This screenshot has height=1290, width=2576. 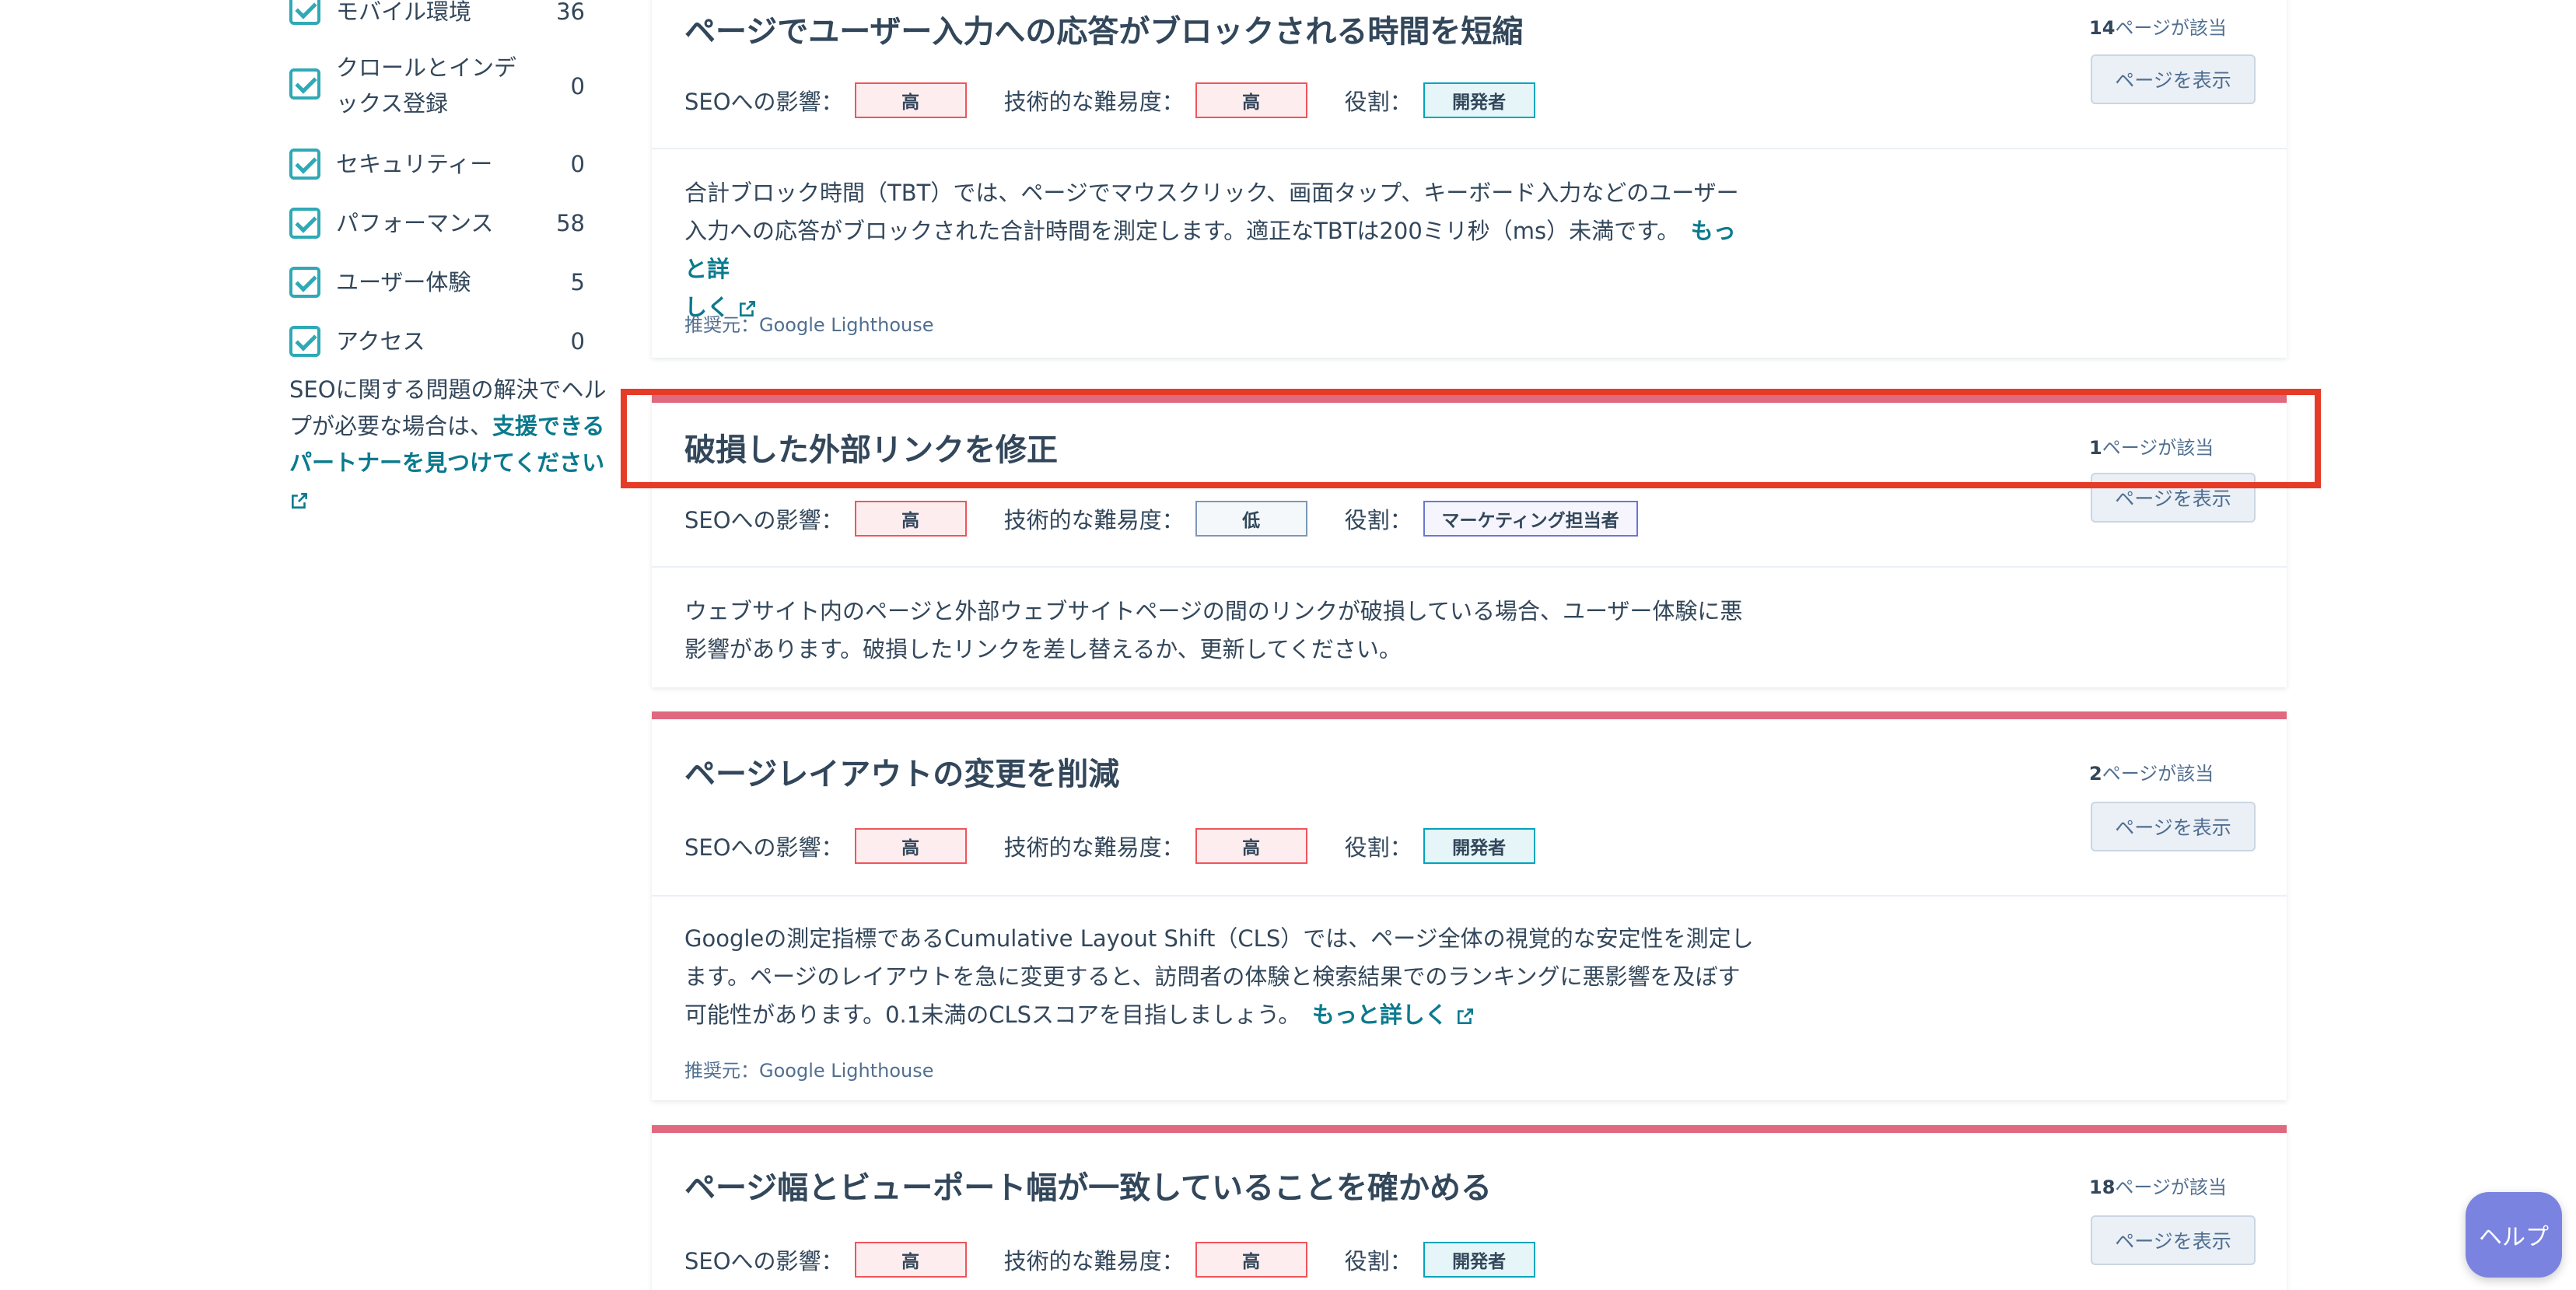 What do you see at coordinates (570, 12) in the screenshot?
I see `filter-count: 36` at bounding box center [570, 12].